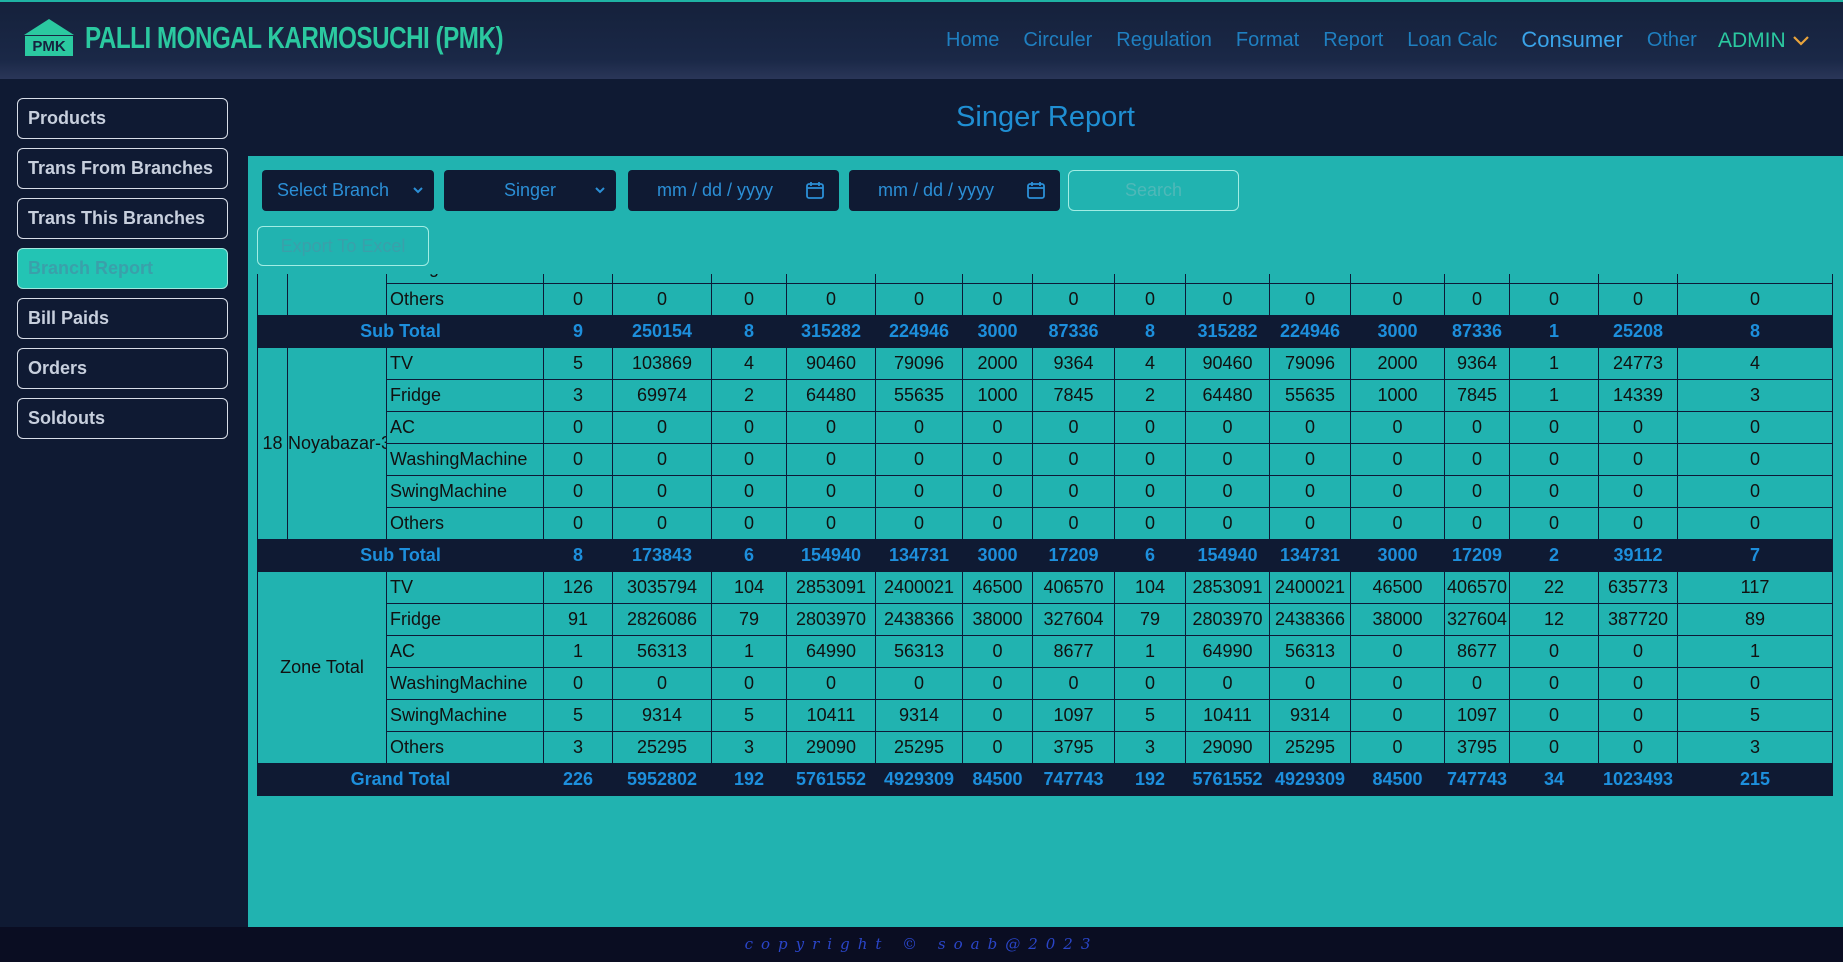  Describe the element at coordinates (1397, 395) in the screenshot. I see `value-cell: 1000` at that location.